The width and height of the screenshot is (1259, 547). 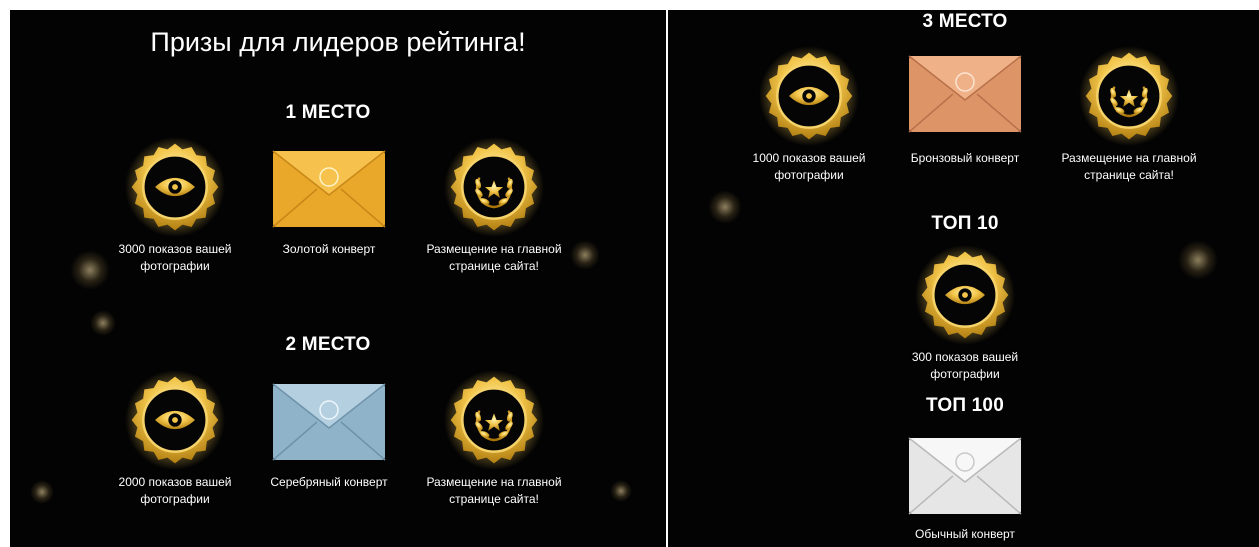 I want to click on prize-views: 1000 показов вашей фотографии, so click(x=809, y=115).